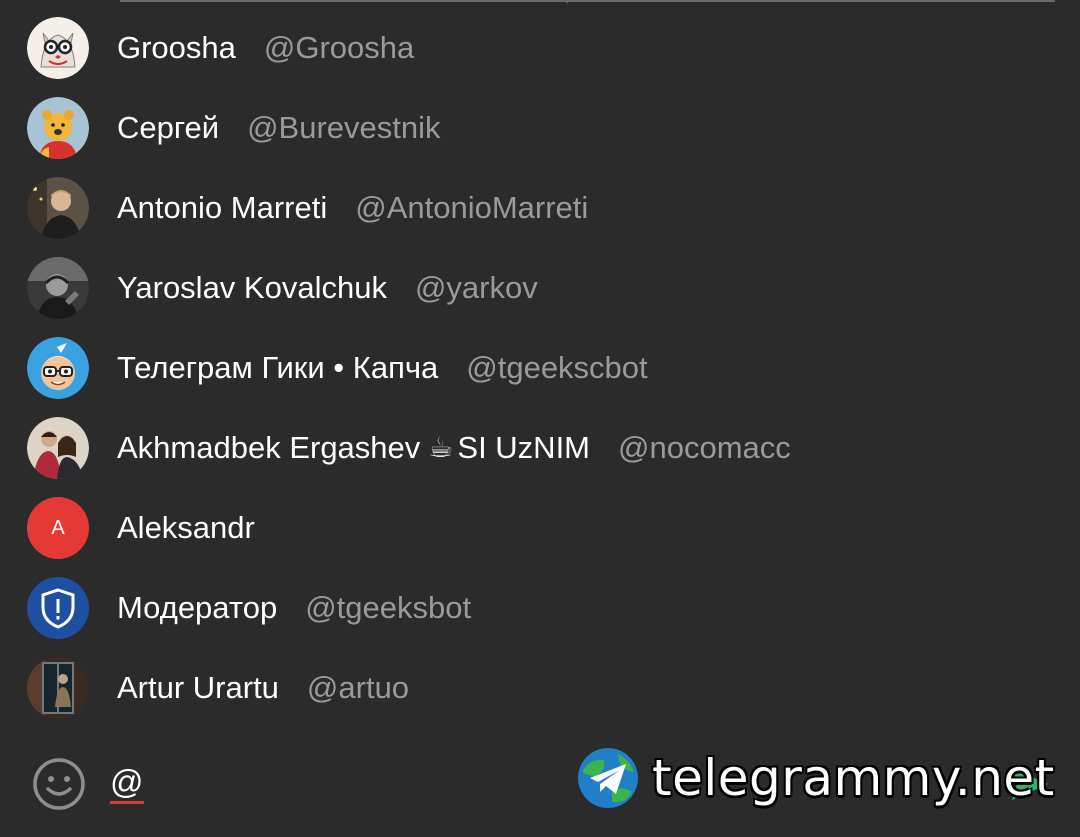  Describe the element at coordinates (222, 207) in the screenshot. I see `mention-name: Antonio Marreti` at that location.